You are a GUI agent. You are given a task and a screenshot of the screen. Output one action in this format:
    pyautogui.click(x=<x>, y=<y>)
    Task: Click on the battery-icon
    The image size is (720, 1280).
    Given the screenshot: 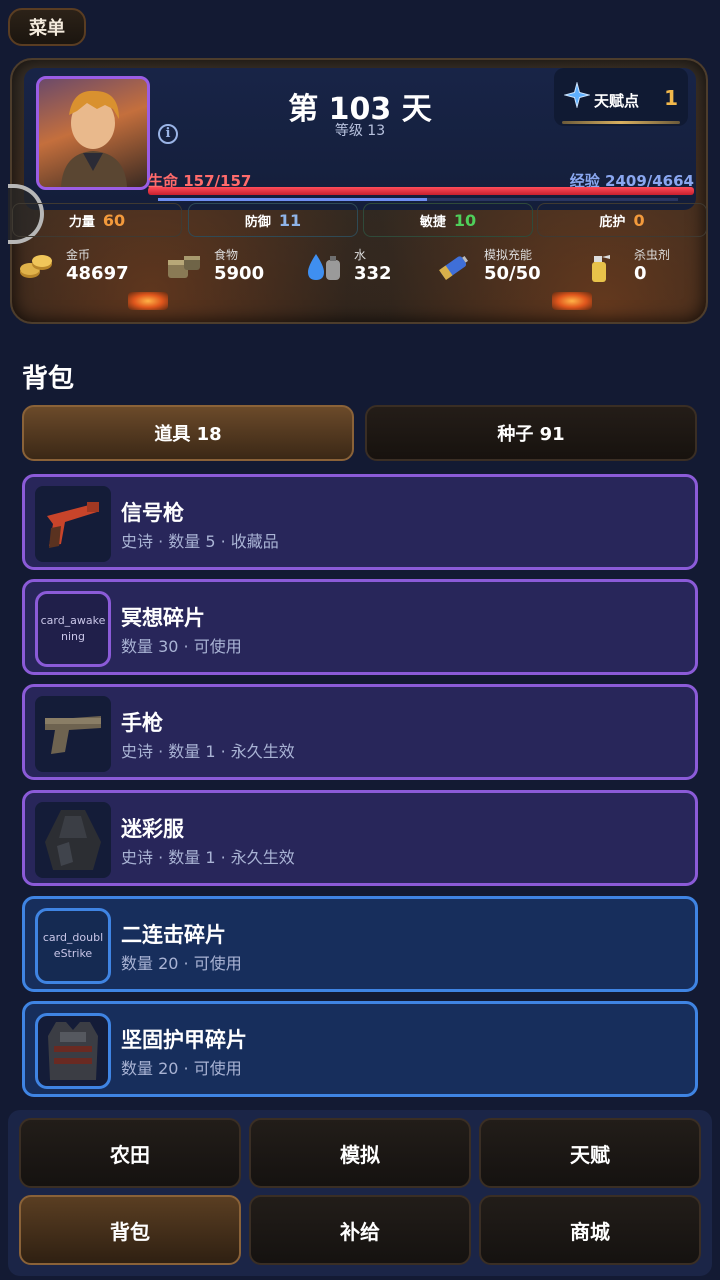 What is the action you would take?
    pyautogui.click(x=454, y=267)
    